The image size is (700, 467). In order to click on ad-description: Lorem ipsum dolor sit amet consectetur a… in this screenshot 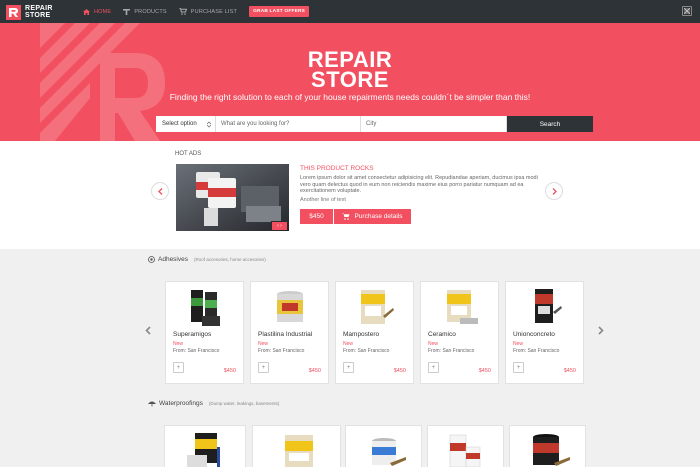, I will do `click(419, 184)`.